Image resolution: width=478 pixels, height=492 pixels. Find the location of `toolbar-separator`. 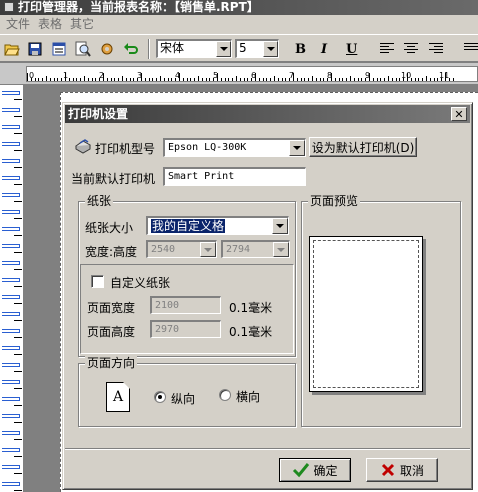

toolbar-separator is located at coordinates (149, 49).